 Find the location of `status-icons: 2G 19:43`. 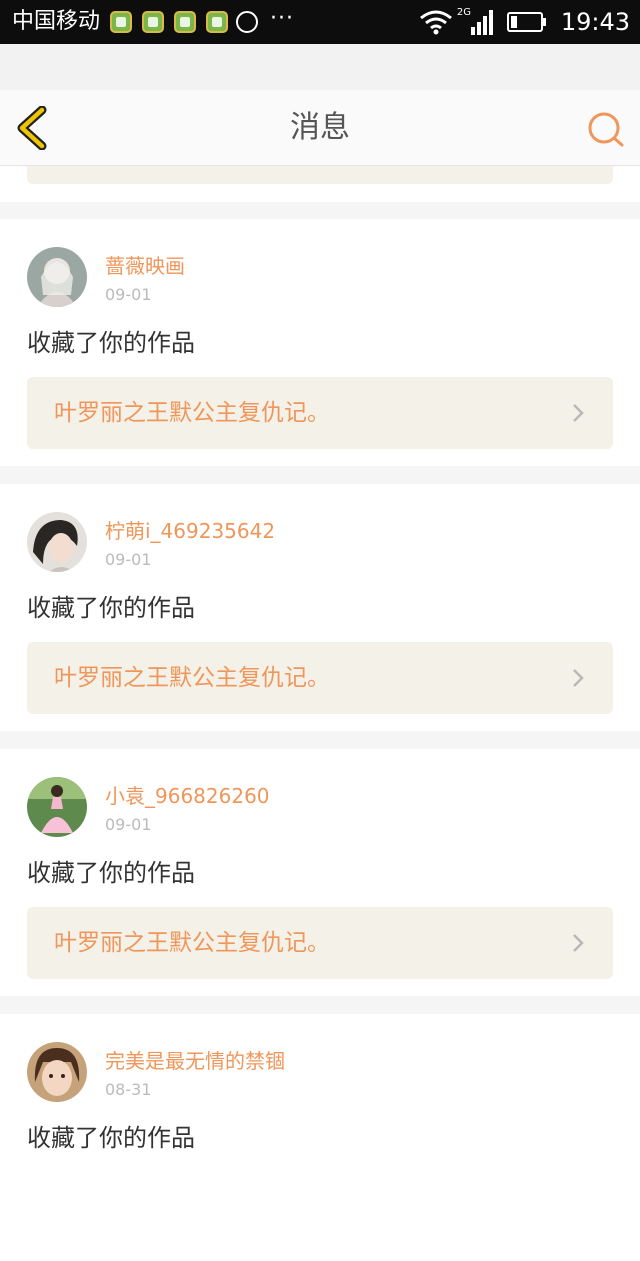

status-icons: 2G 19:43 is located at coordinates (524, 22).